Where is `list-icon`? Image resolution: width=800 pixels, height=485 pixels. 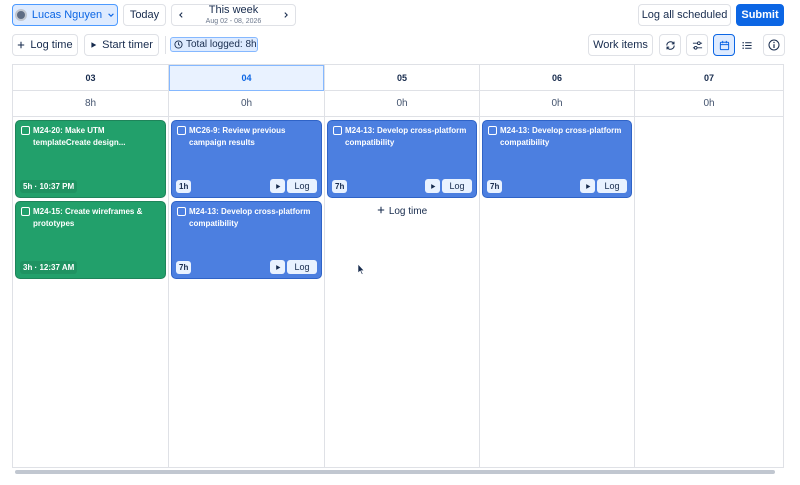
list-icon is located at coordinates (747, 45).